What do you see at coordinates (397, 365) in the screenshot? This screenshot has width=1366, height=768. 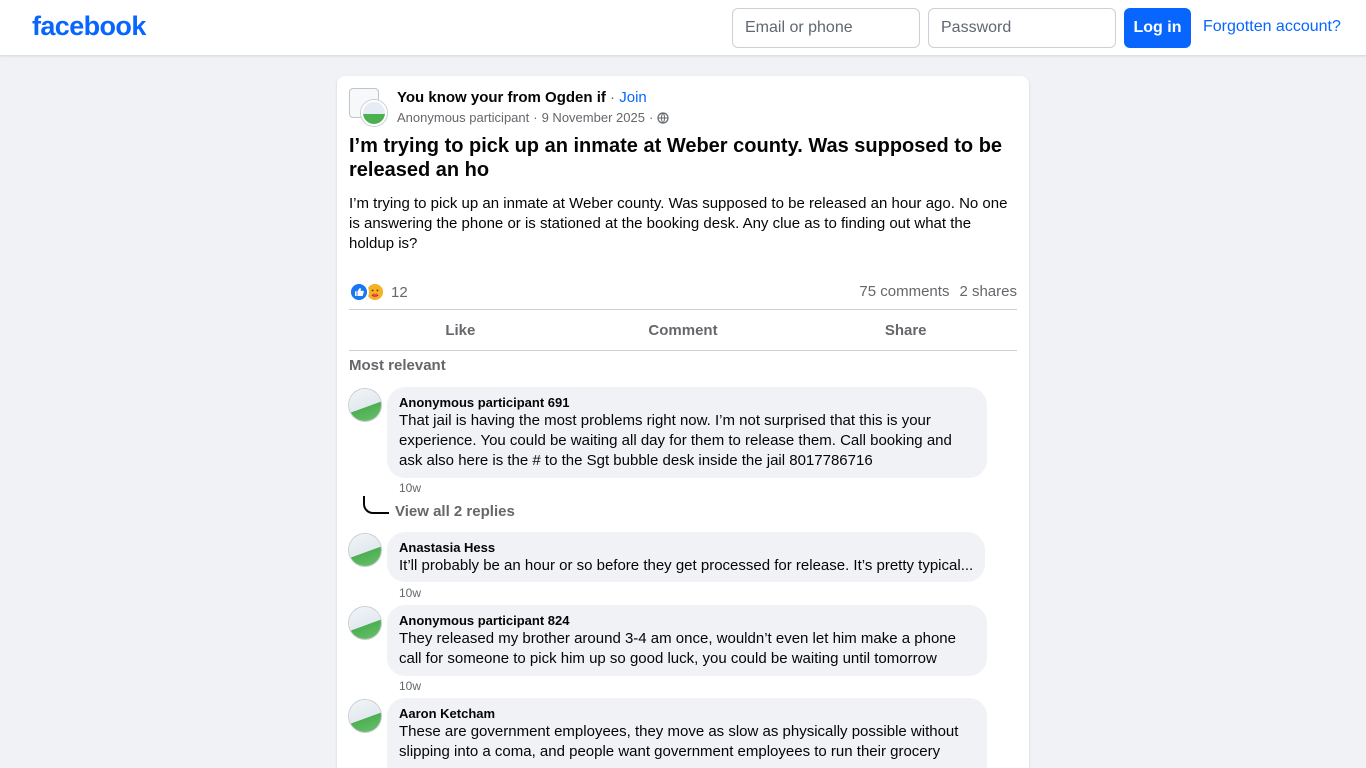 I see `comment-sort-dropdown: Most relevant` at bounding box center [397, 365].